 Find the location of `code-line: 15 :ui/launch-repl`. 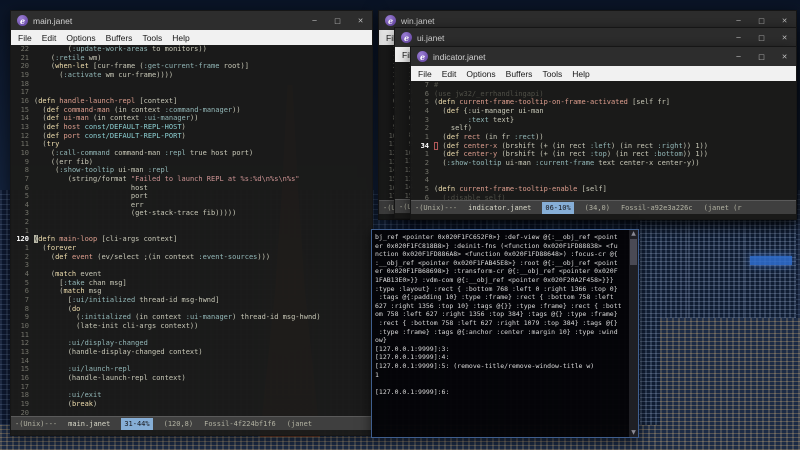

code-line: 15 :ui/launch-repl is located at coordinates (191, 369).